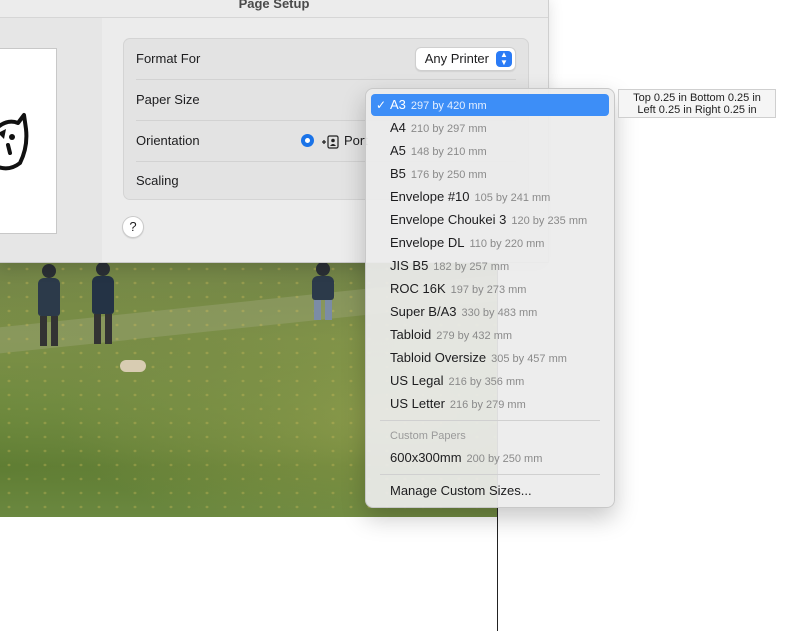 This screenshot has width=804, height=631. What do you see at coordinates (448, 106) in the screenshot?
I see `menu-item-dims: 297 by 420 mm` at bounding box center [448, 106].